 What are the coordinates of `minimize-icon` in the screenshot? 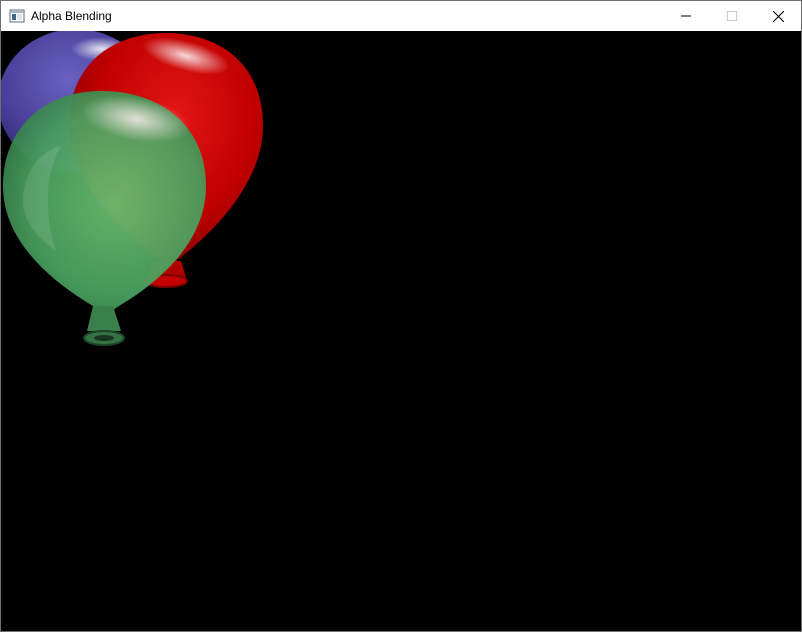 It's located at (686, 16).